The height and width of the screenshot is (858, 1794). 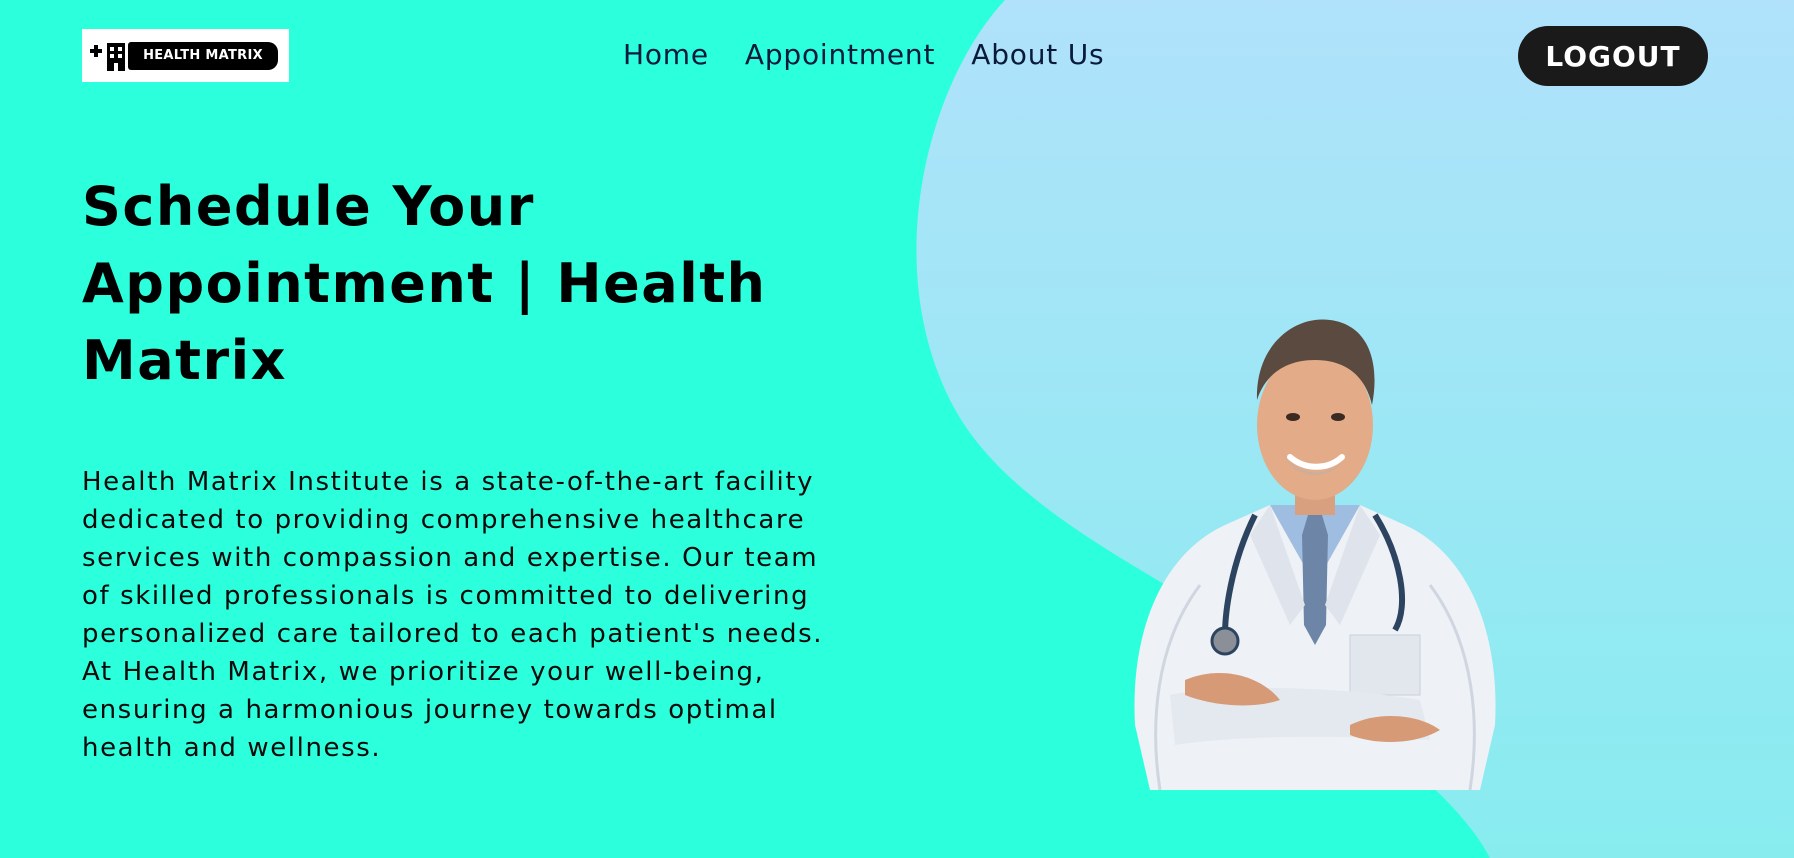 I want to click on brand-name: HEALTH MATRIX, so click(x=203, y=55).